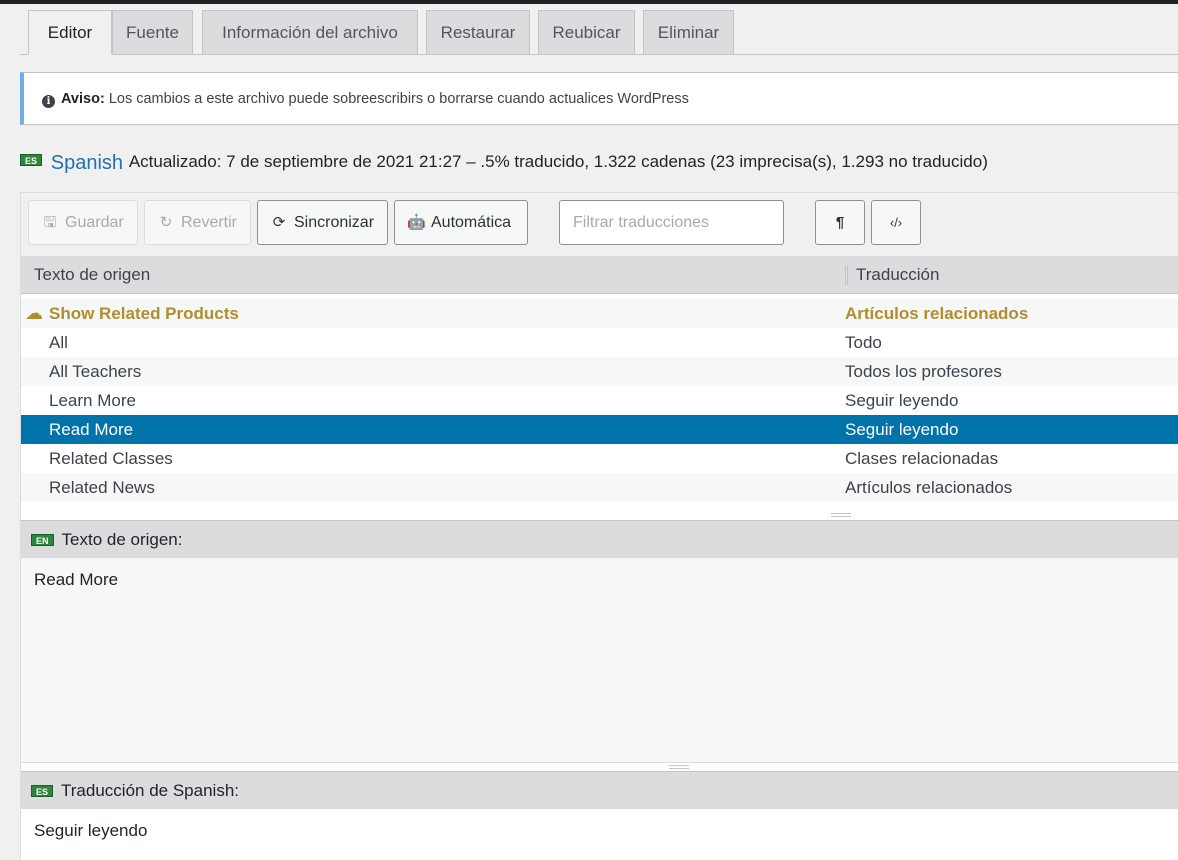 The image size is (1178, 860). What do you see at coordinates (31, 160) in the screenshot?
I see `language-flag: ES` at bounding box center [31, 160].